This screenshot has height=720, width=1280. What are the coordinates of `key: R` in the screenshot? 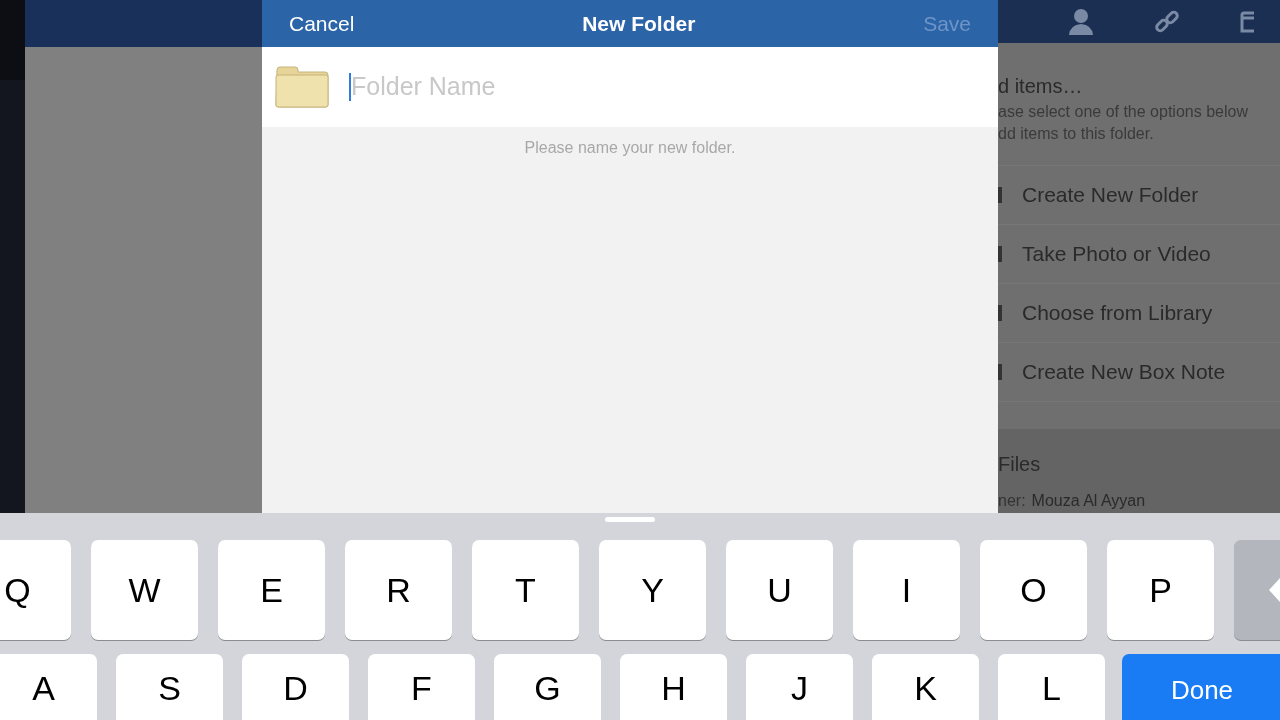 It's located at (398, 590).